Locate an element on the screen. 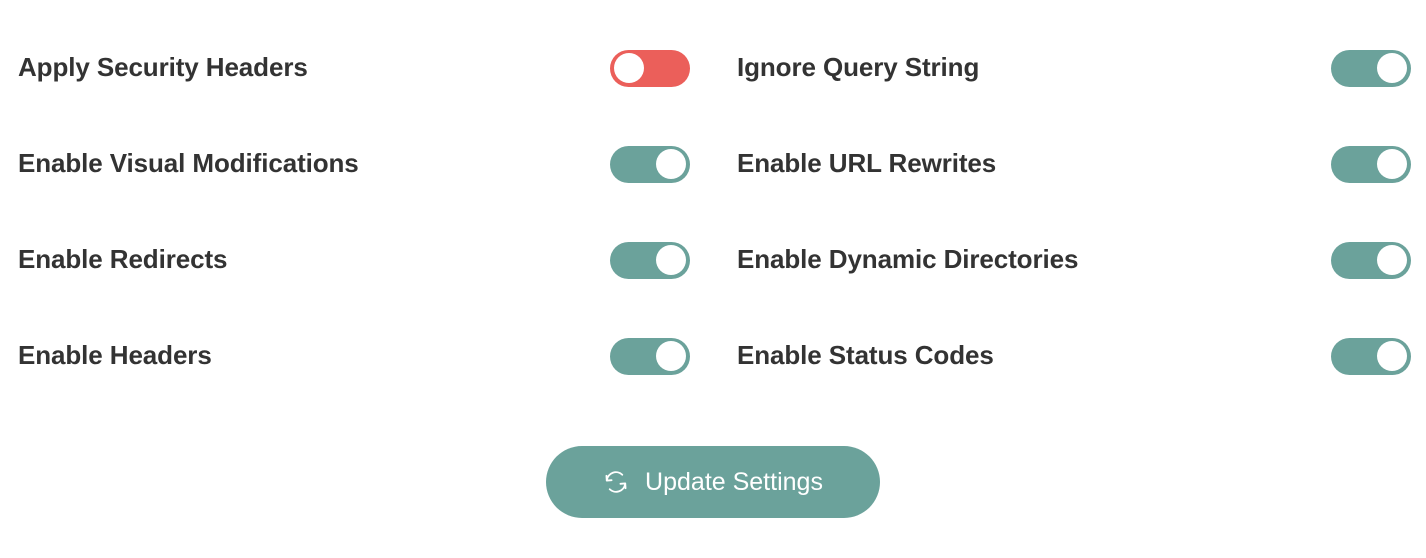 The height and width of the screenshot is (558, 1426). toggle-ignore-query-string is located at coordinates (1371, 68).